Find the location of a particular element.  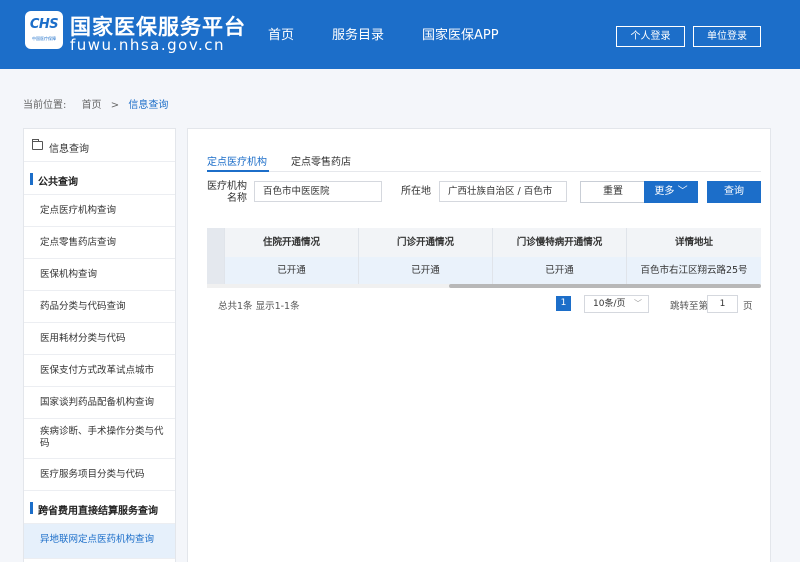

pagination-summary: 总共1条 显示1-1条 is located at coordinates (259, 306).